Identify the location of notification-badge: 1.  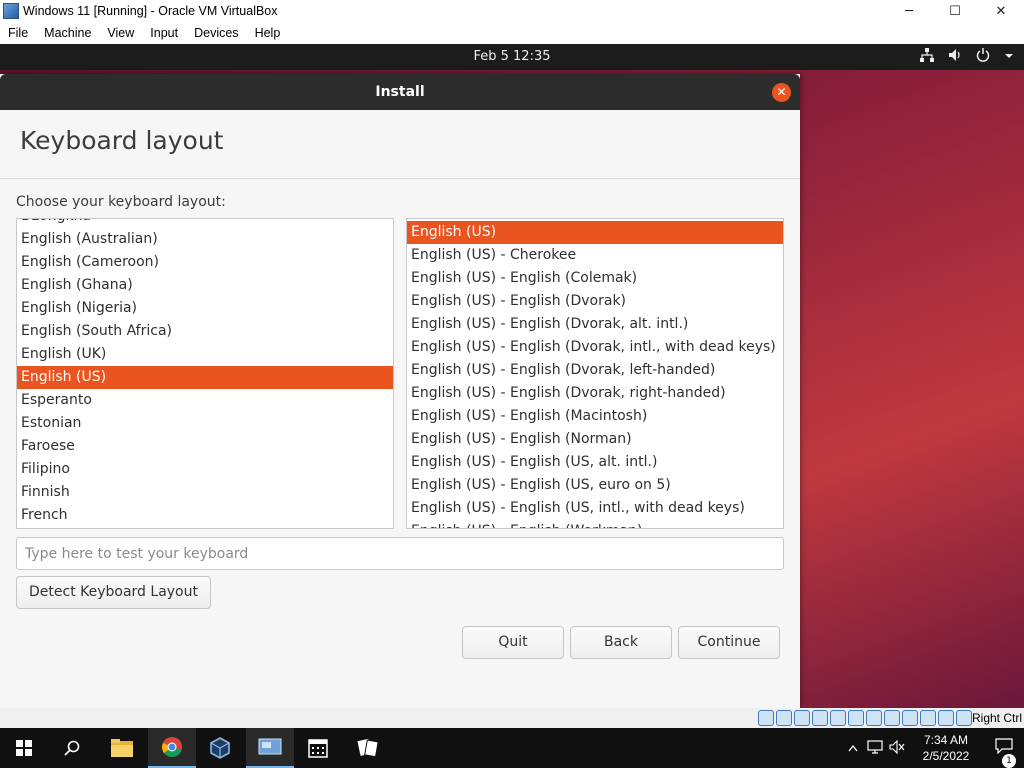
(1009, 761).